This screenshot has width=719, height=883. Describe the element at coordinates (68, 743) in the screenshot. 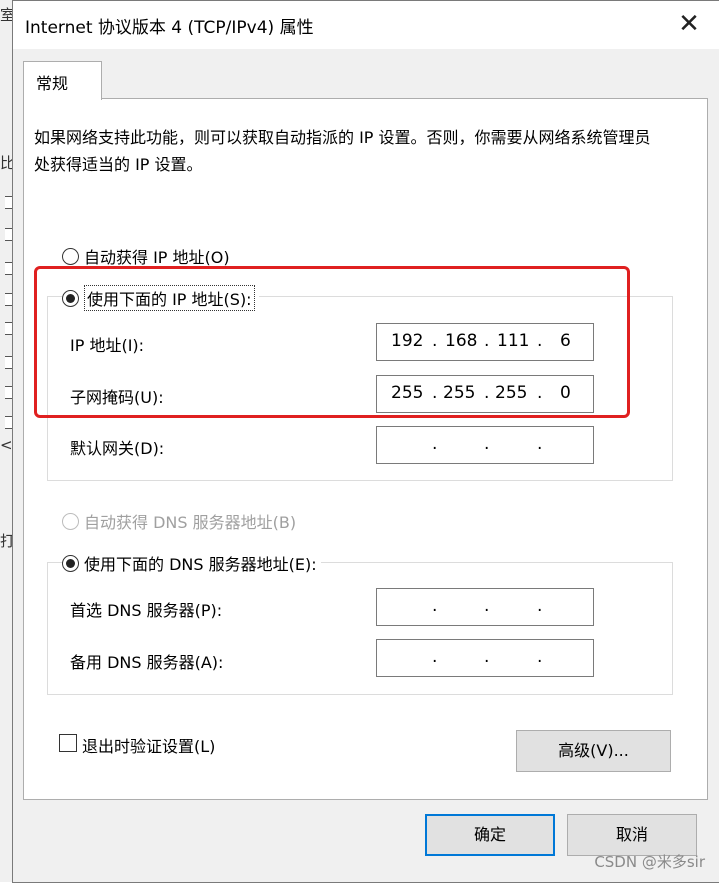

I see `validate-on-exit-checkbox` at that location.